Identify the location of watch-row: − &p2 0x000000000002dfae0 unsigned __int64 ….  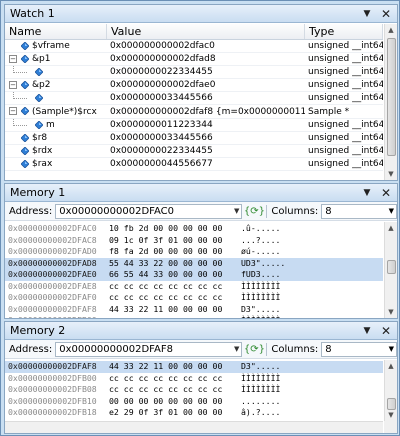
(194, 86).